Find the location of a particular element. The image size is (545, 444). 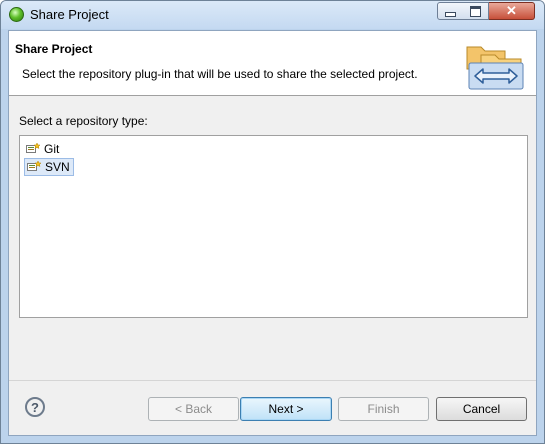

share-folders-icon is located at coordinates (495, 68).